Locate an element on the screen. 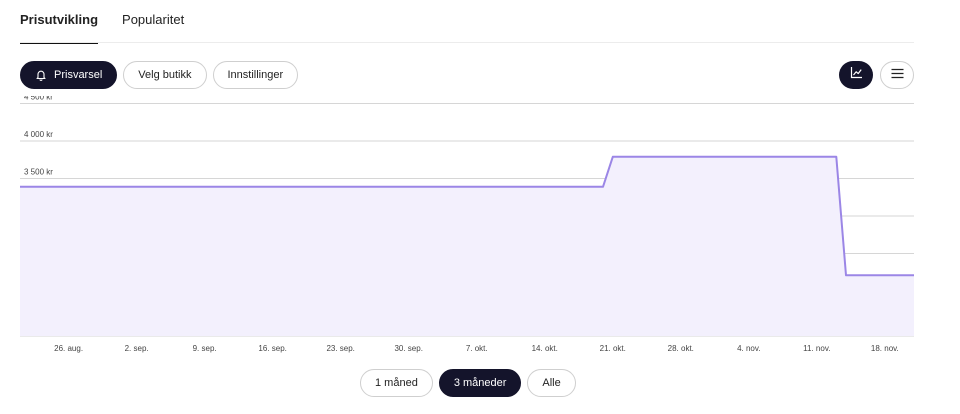 Image resolution: width=960 pixels, height=414 pixels. range-all-button: Alle is located at coordinates (551, 383).